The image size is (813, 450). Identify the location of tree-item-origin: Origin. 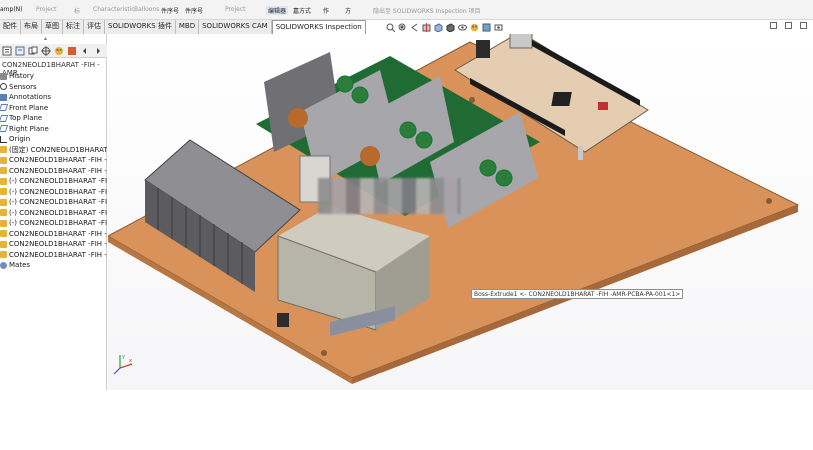
(53, 139).